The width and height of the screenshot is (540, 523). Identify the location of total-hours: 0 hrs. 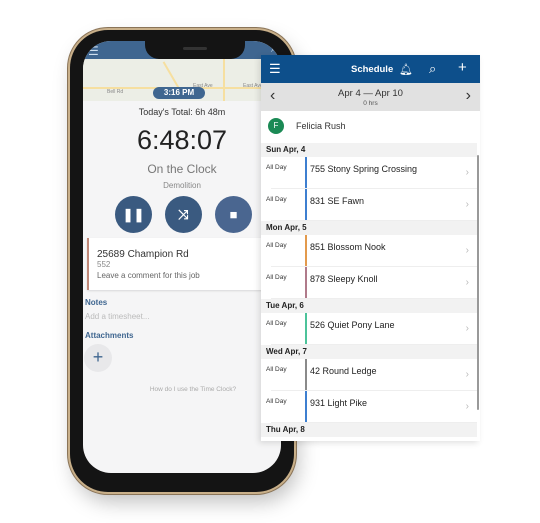
(370, 103).